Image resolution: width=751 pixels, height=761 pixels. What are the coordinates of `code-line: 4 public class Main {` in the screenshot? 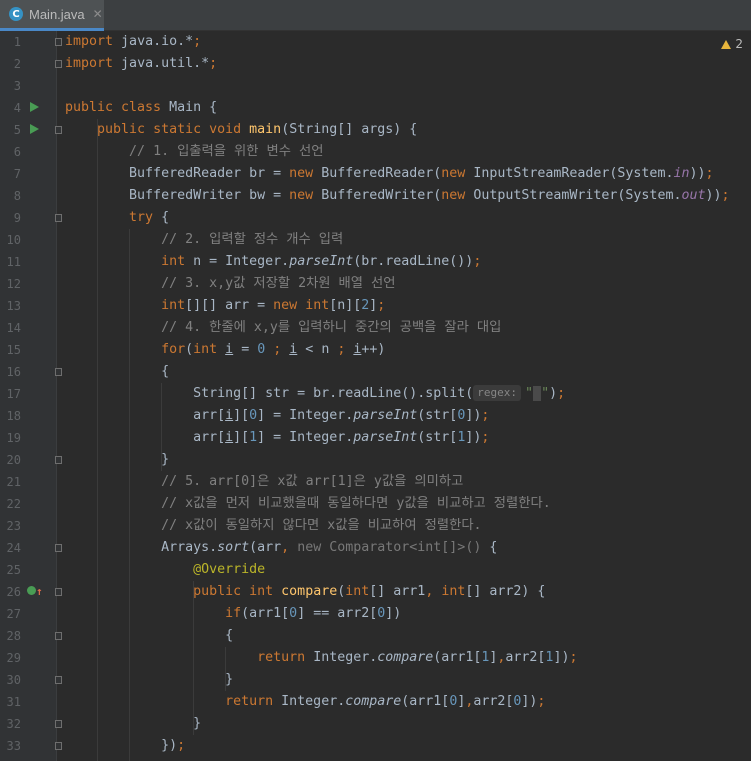 It's located at (375, 108).